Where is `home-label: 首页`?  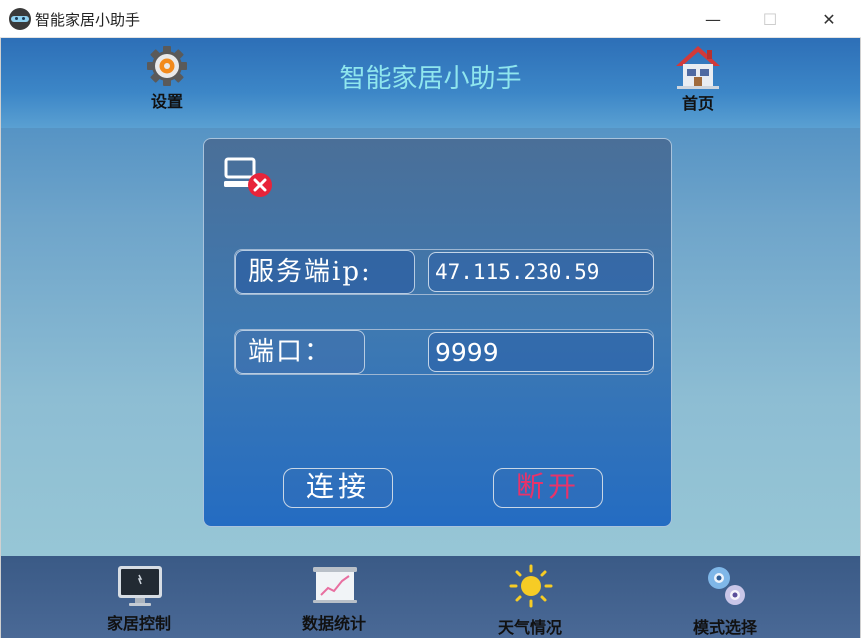
home-label: 首页 is located at coordinates (697, 103).